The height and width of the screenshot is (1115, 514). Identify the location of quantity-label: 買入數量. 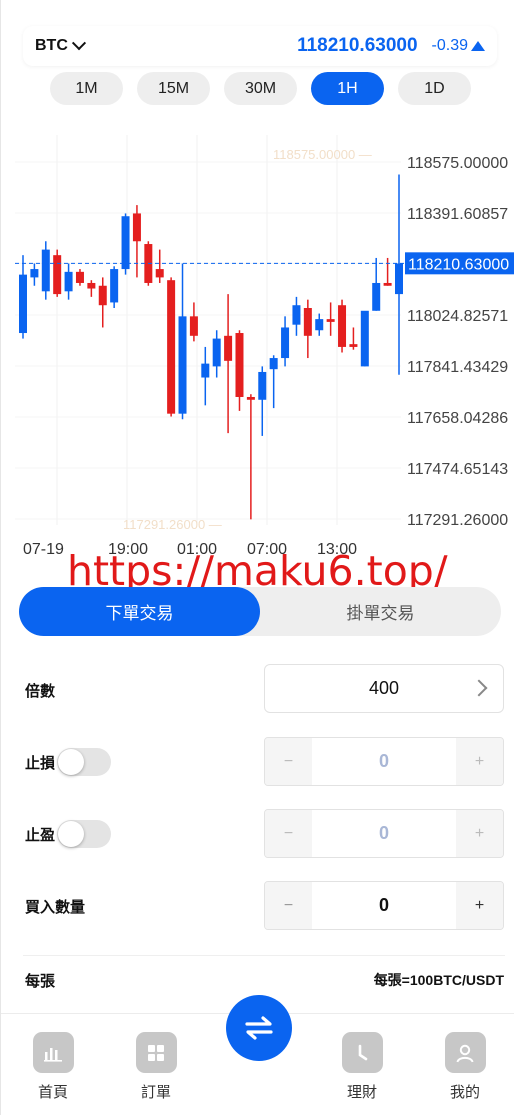
(55, 907).